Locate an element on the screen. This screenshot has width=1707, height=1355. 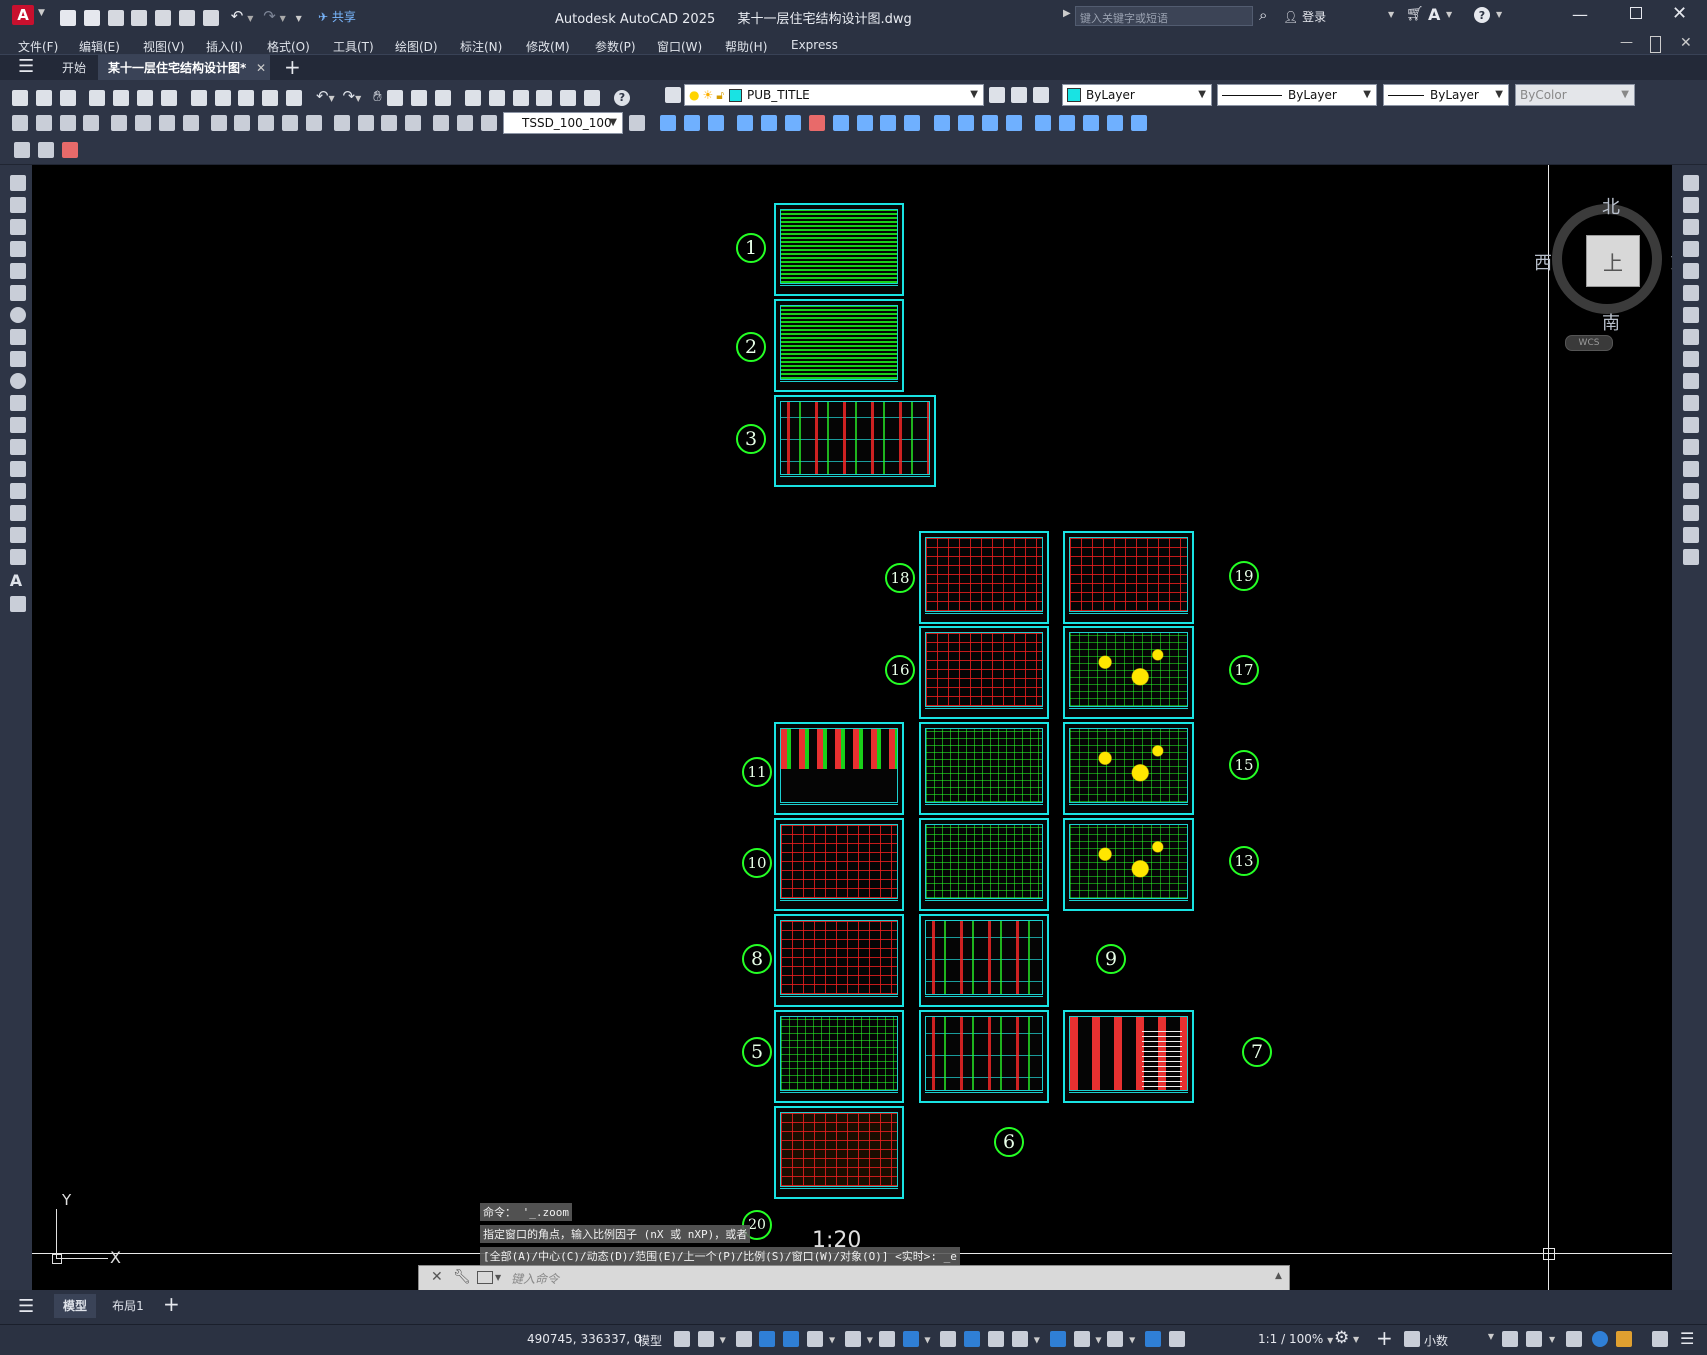
fillet-icon is located at coordinates (1013, 123).